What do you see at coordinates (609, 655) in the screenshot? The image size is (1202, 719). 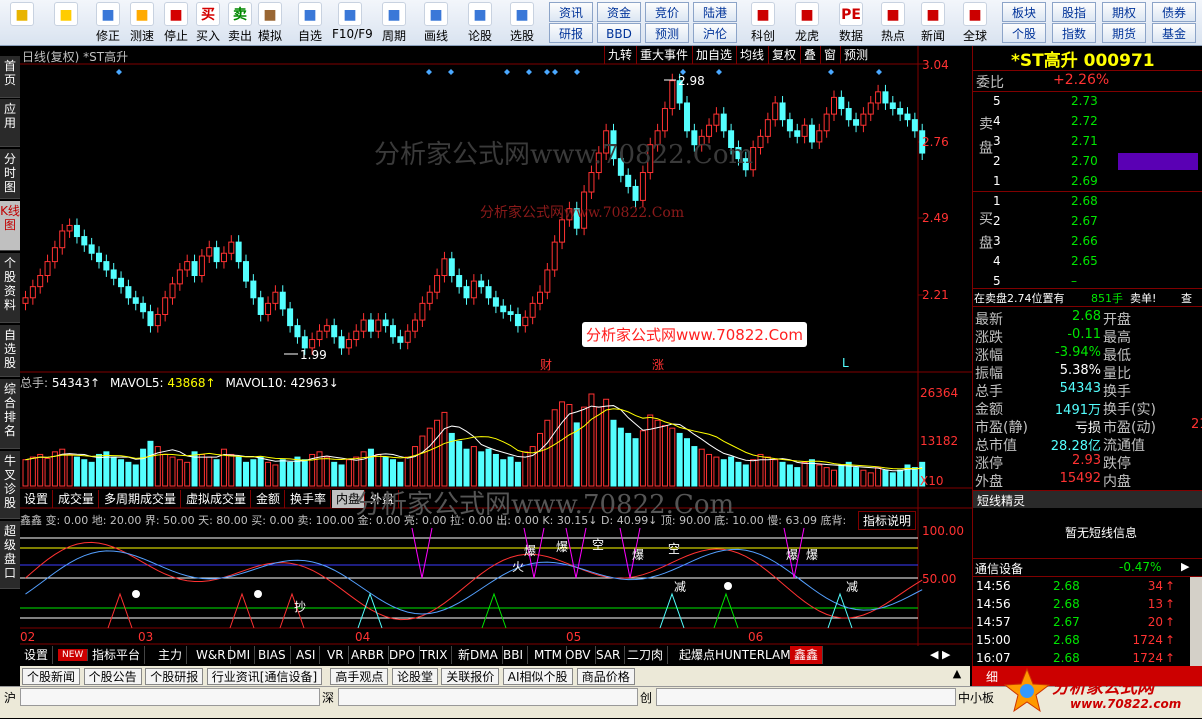 I see `indicator-tab-16: SAR` at bounding box center [609, 655].